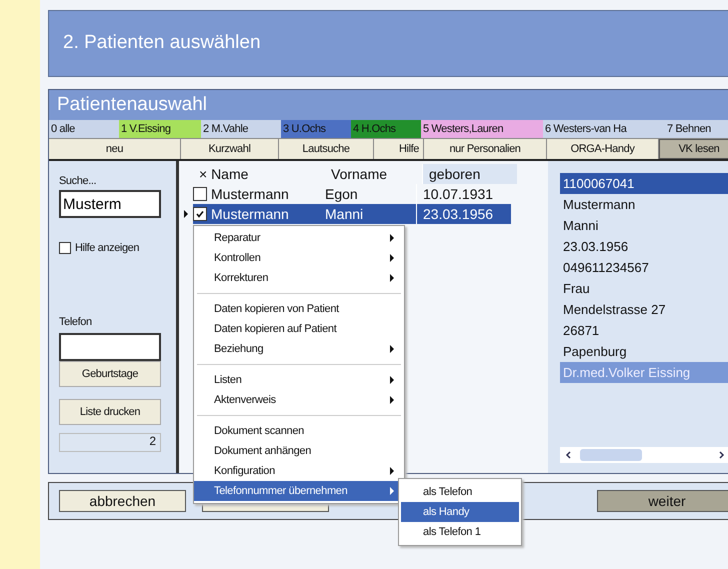  I want to click on toolbar-button: Hilfe, so click(399, 149).